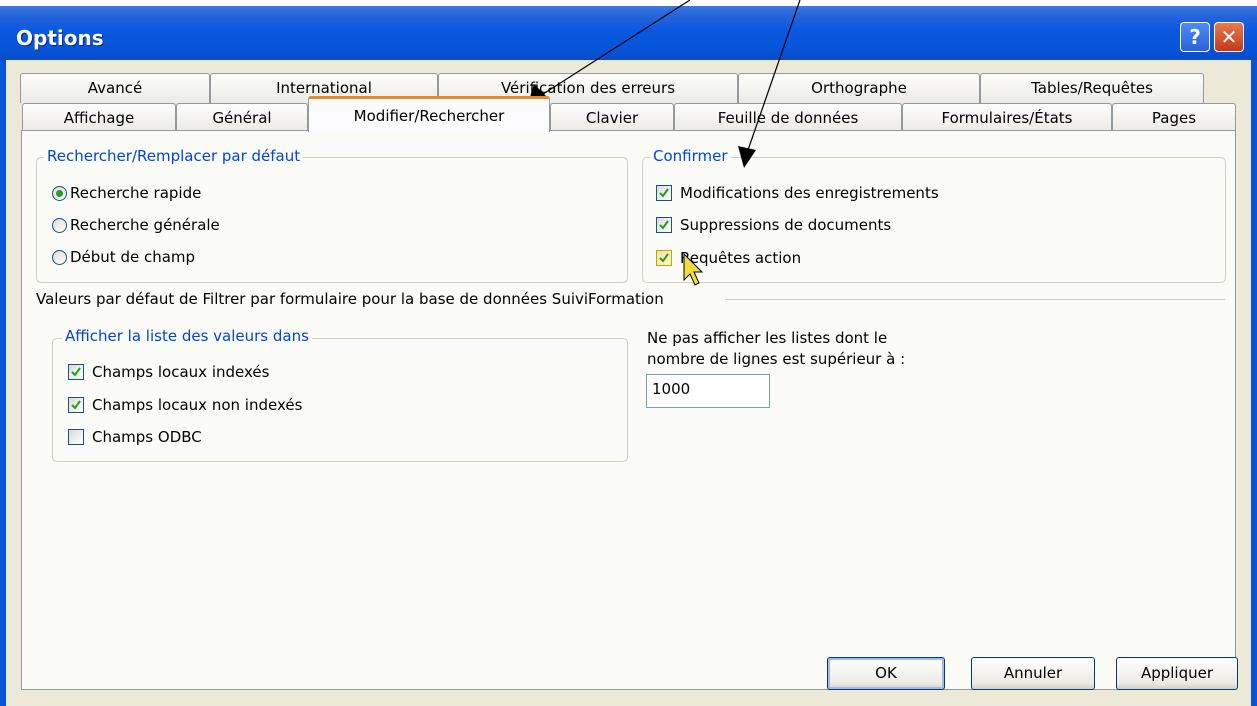  What do you see at coordinates (1177, 673) in the screenshot?
I see `apply-button: Appliquer` at bounding box center [1177, 673].